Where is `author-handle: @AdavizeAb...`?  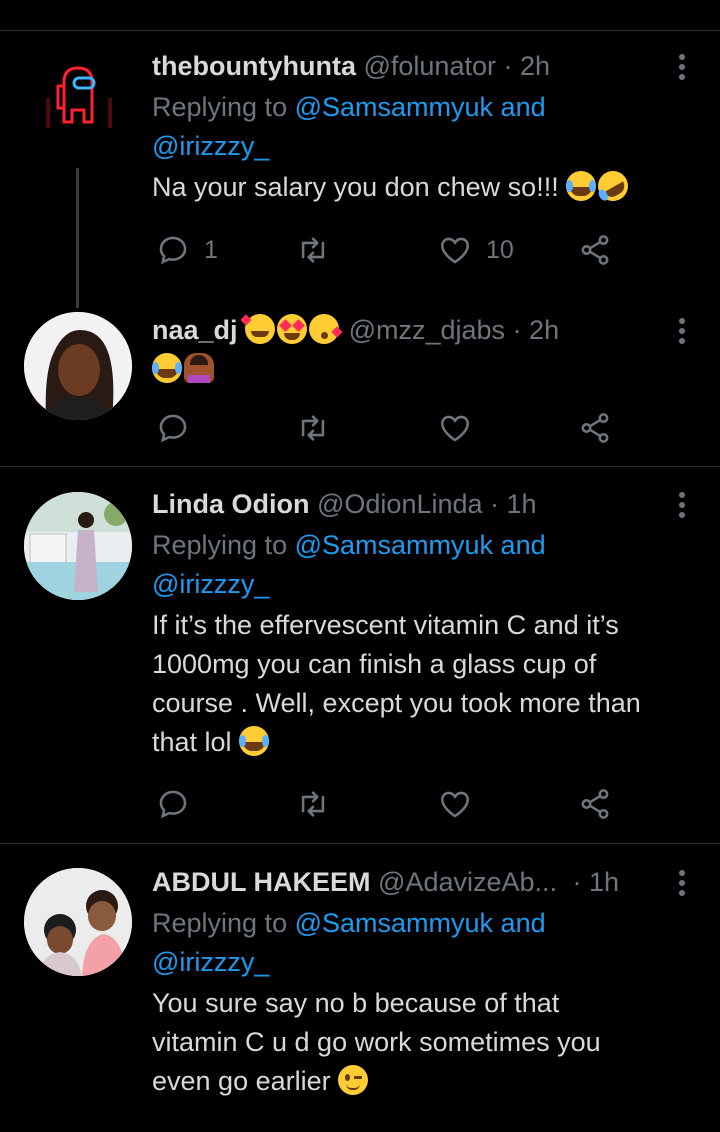 author-handle: @AdavizeAb... is located at coordinates (467, 882).